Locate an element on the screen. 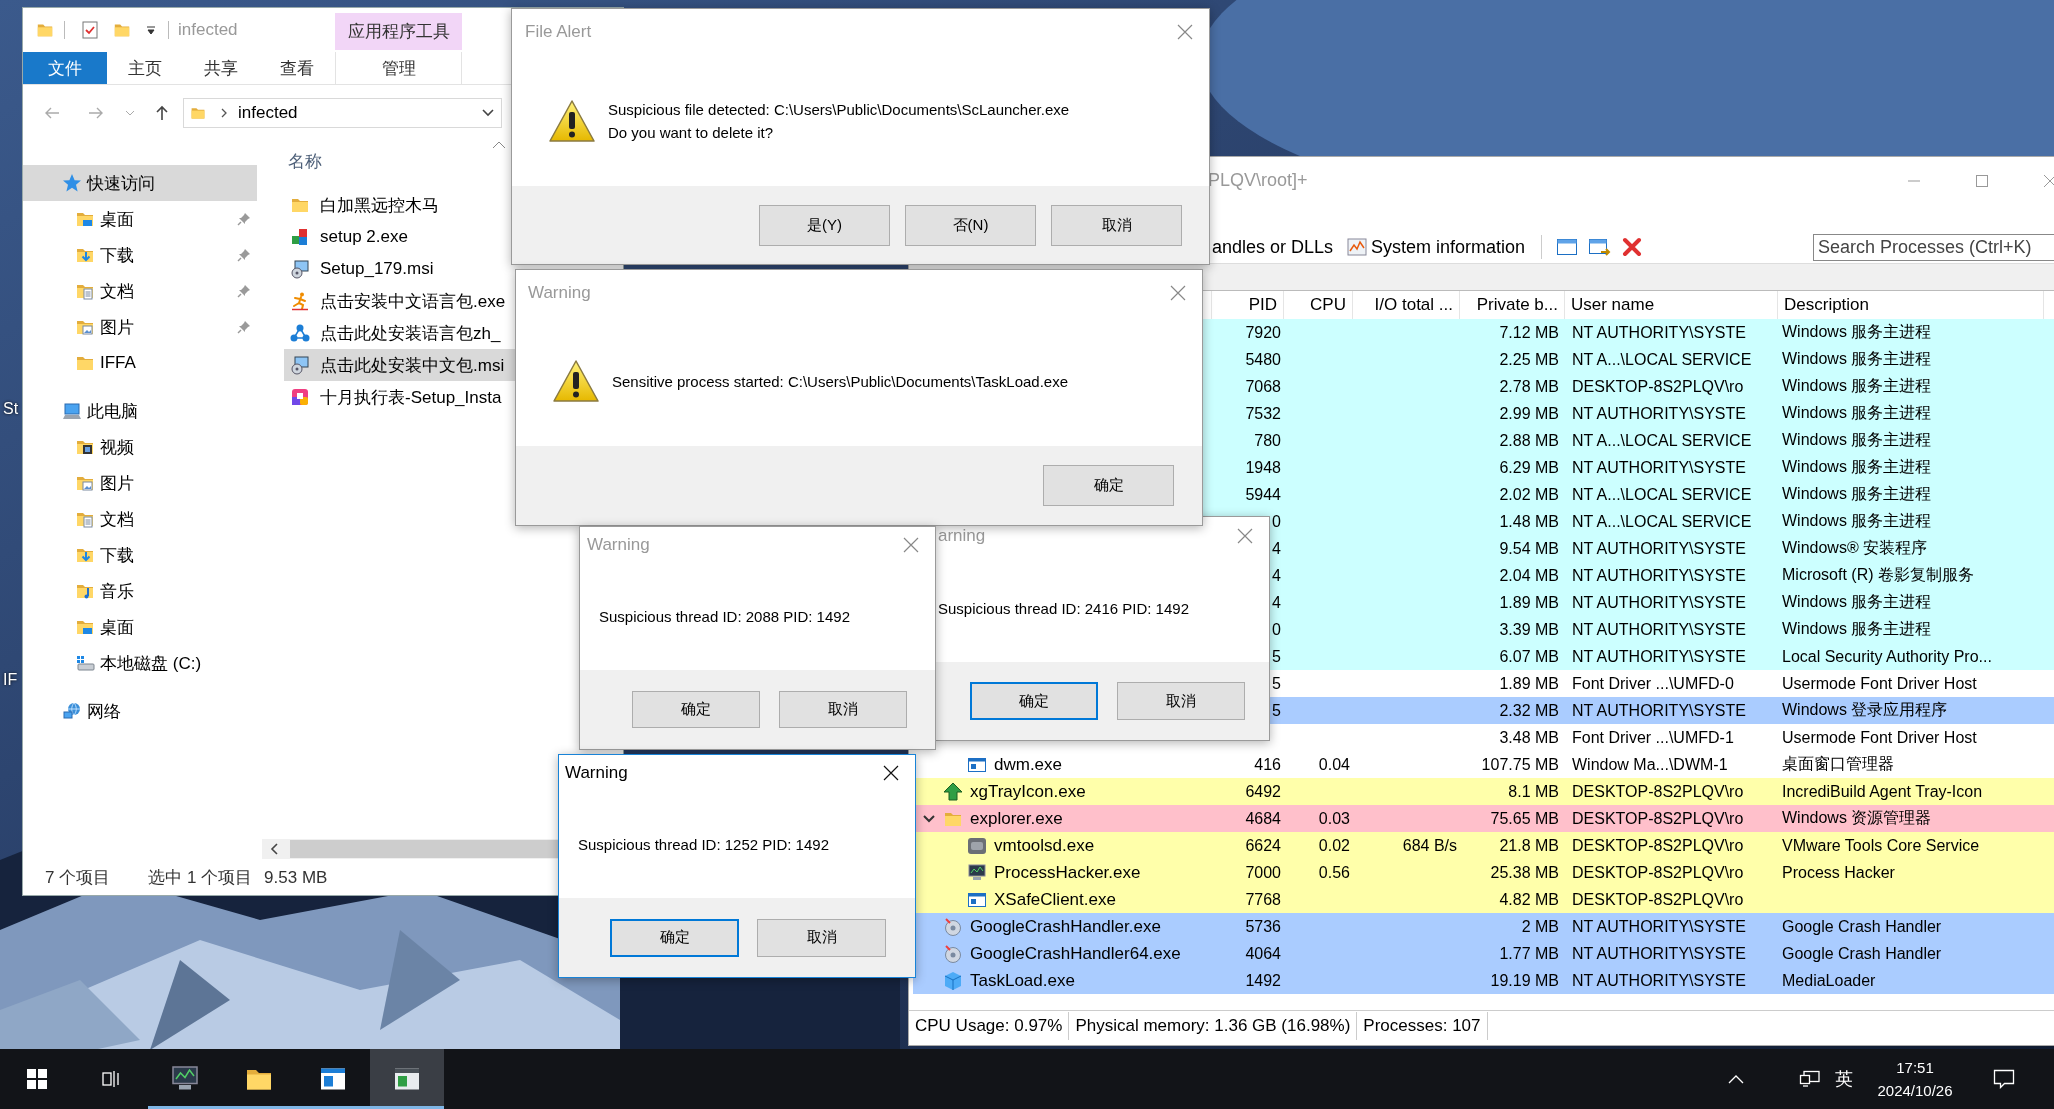 The height and width of the screenshot is (1109, 2054). expand-chevron-icon is located at coordinates (929, 818).